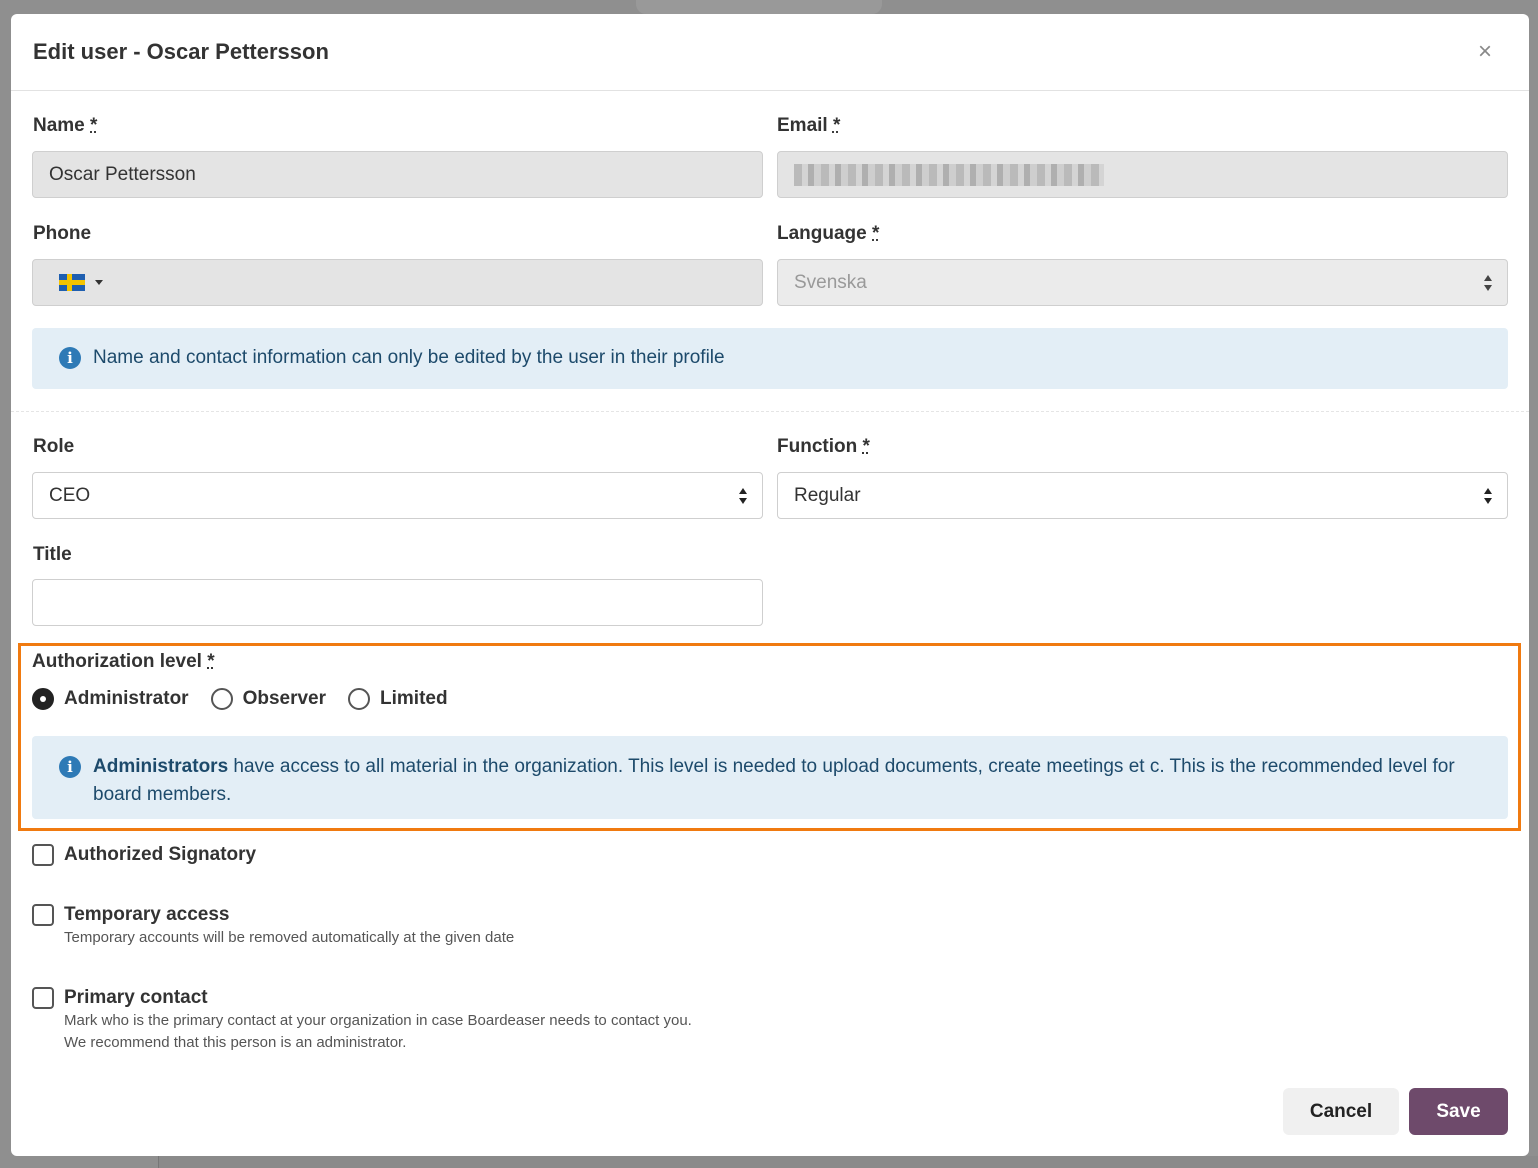 The image size is (1538, 1168). Describe the element at coordinates (146, 915) in the screenshot. I see `temporary-access-label: Temporary access` at that location.